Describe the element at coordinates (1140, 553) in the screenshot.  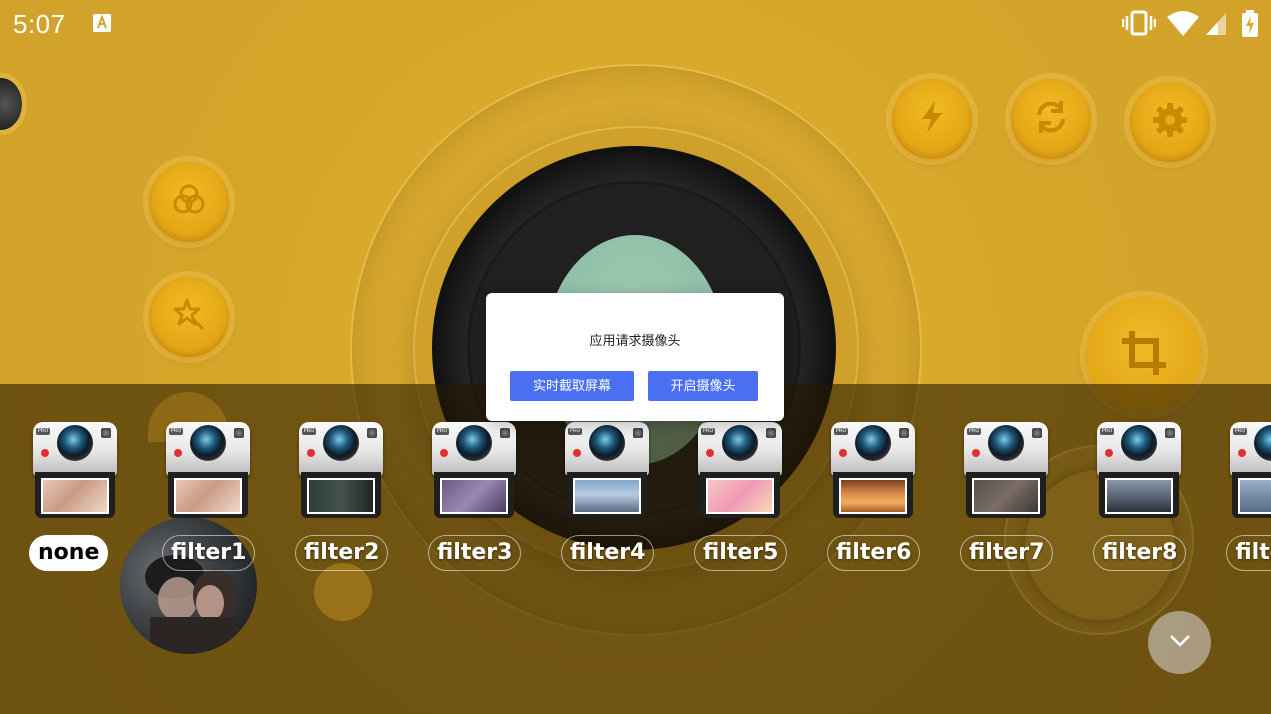
I see `filter-label: filter8` at that location.